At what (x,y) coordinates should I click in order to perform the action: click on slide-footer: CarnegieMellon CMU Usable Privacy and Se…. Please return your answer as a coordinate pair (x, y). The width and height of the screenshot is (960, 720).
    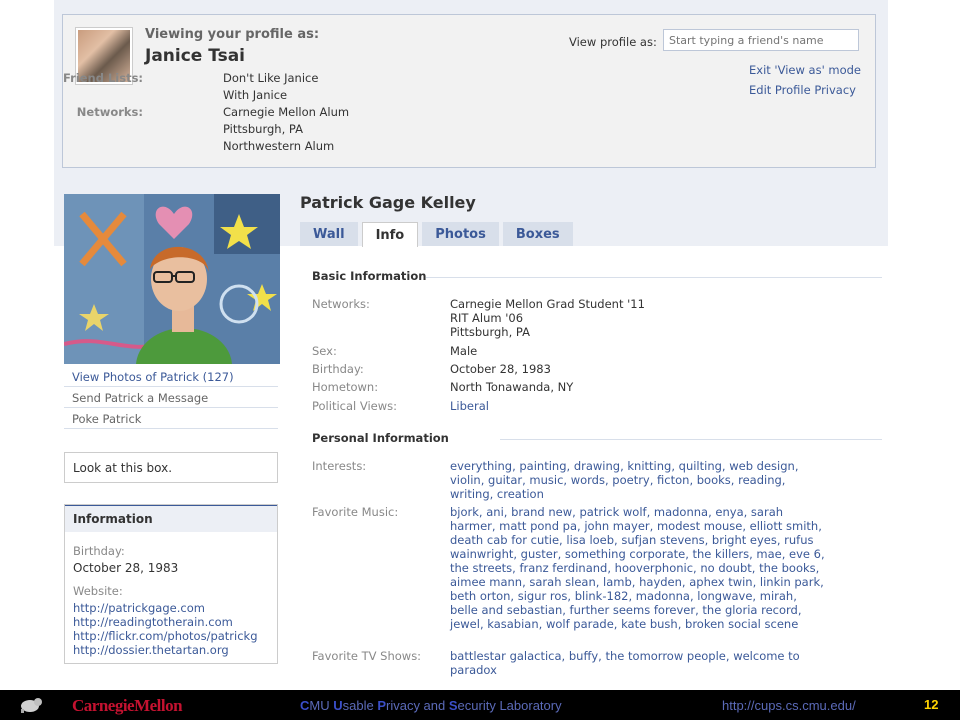
    Looking at the image, I should click on (480, 705).